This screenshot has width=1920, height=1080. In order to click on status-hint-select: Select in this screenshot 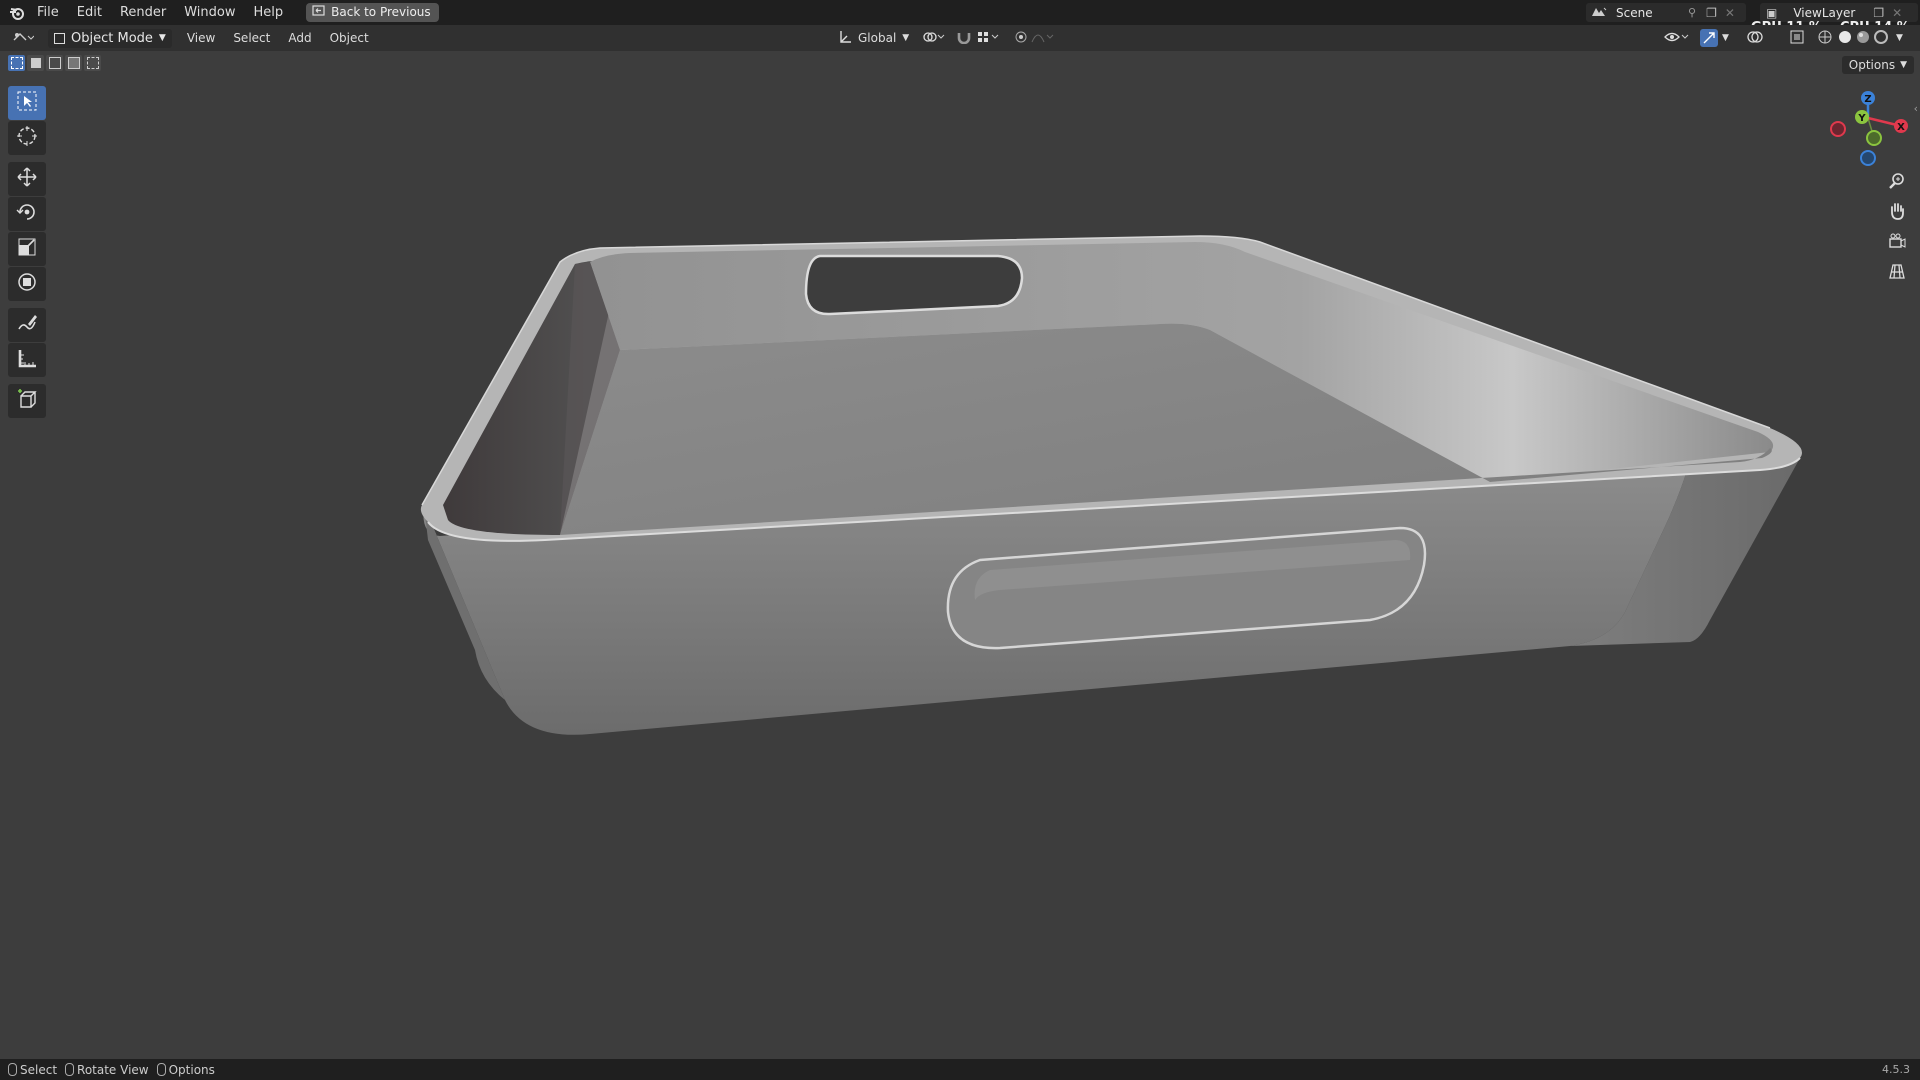, I will do `click(32, 1070)`.